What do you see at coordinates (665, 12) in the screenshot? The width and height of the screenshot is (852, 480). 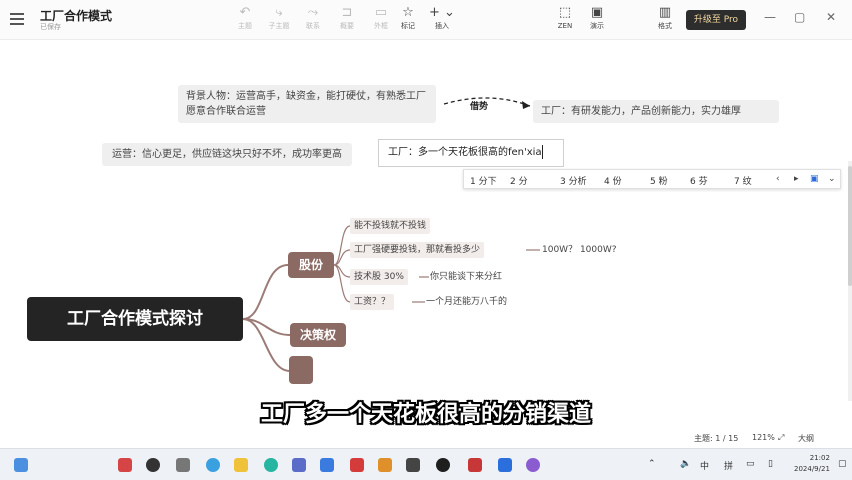 I see `format-icon: ▥` at bounding box center [665, 12].